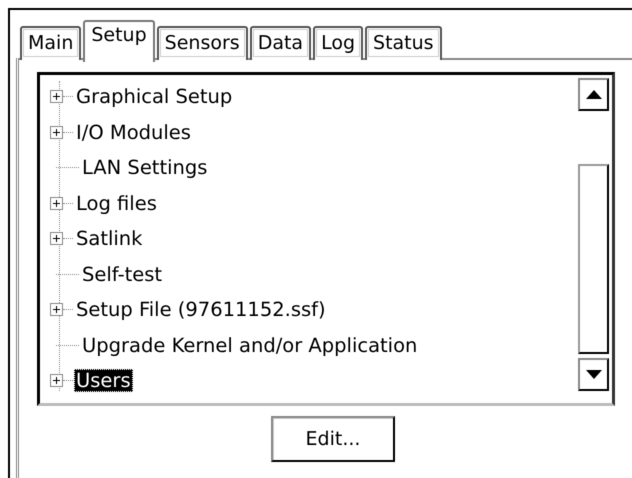 This screenshot has height=478, width=632. I want to click on scroll-up-button, so click(593, 94).